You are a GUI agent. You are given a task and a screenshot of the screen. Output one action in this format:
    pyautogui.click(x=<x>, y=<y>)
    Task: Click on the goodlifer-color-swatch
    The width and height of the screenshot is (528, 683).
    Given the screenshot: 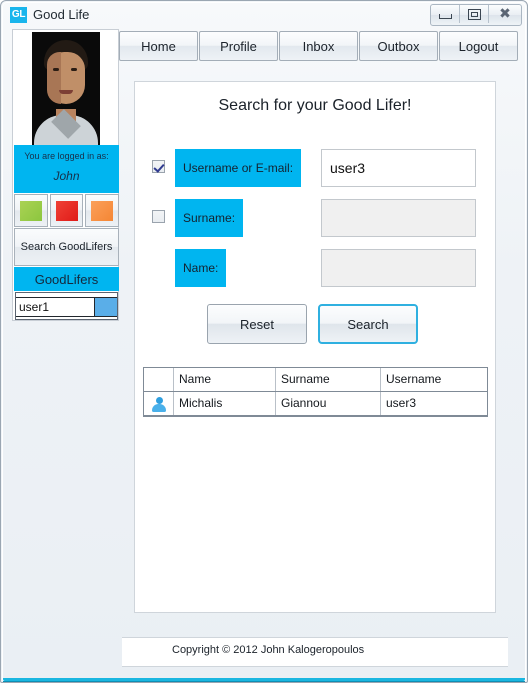 What is the action you would take?
    pyautogui.click(x=106, y=307)
    